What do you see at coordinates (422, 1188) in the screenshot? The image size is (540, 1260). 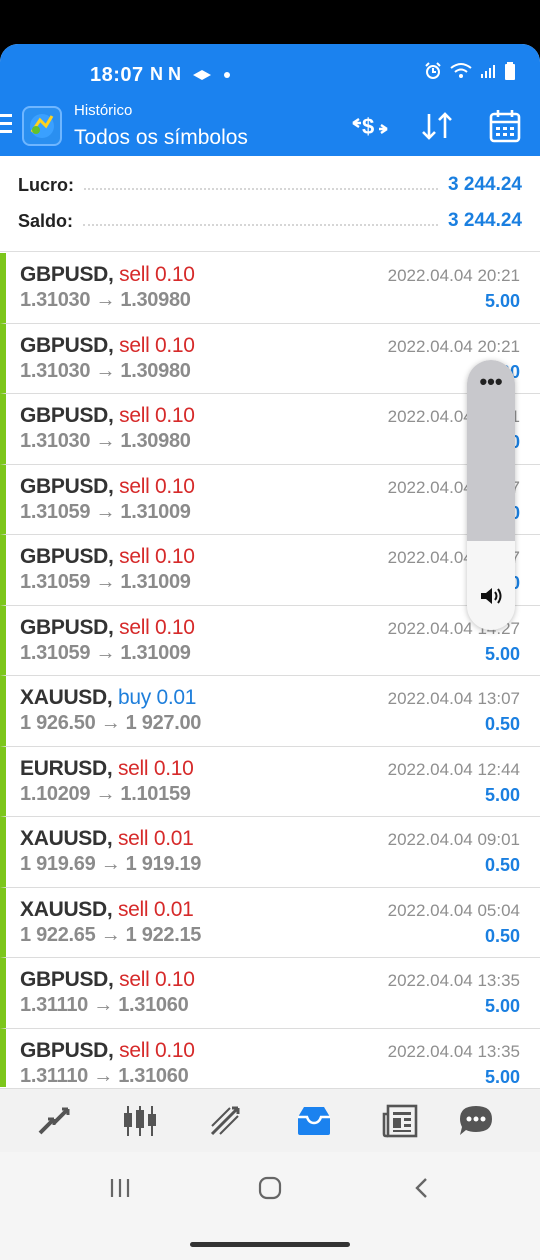 I see `back-button` at bounding box center [422, 1188].